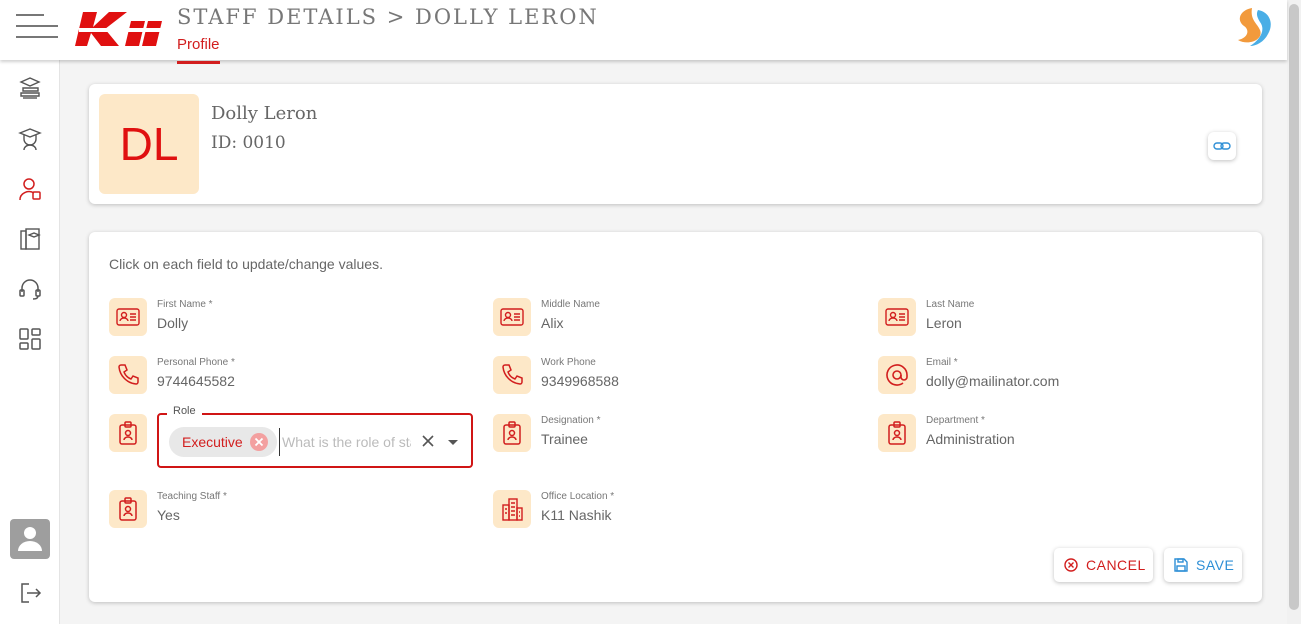 This screenshot has width=1301, height=624. I want to click on office-location-field: Office Location * K11 Nashik, so click(658, 515).